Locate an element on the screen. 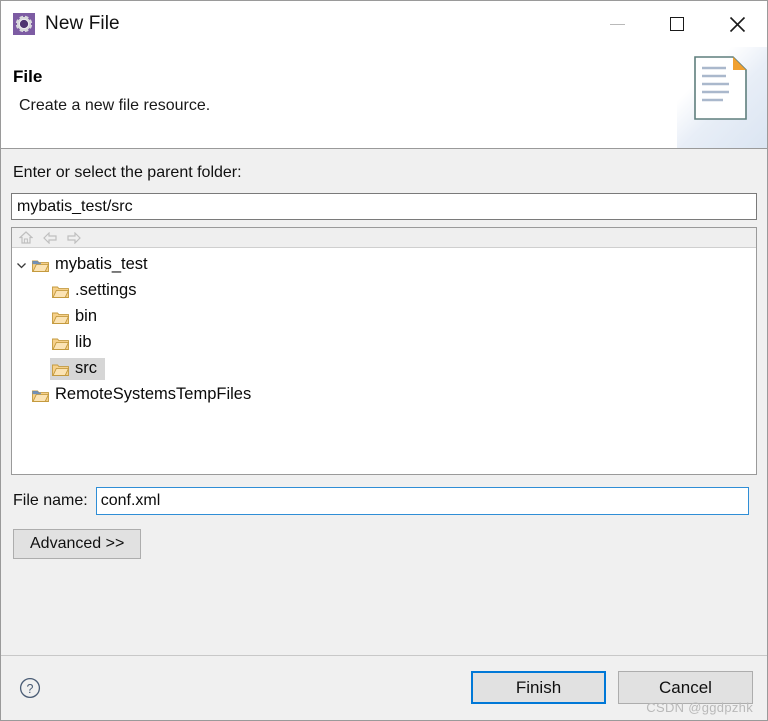  advanced-button: Advanced >> is located at coordinates (77, 544).